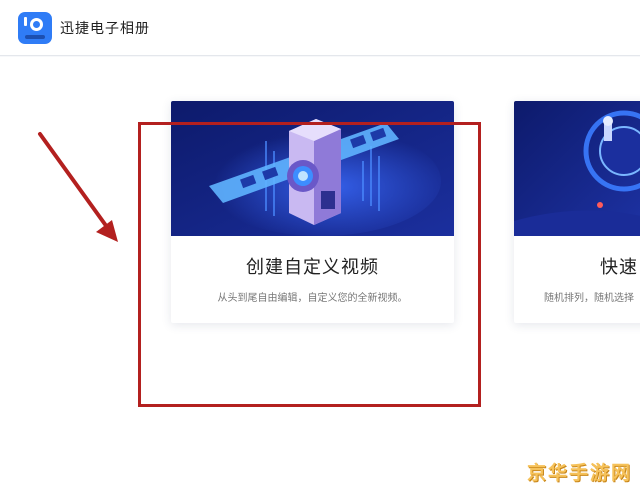  Describe the element at coordinates (78, 187) in the screenshot. I see `pointer-arrow-icon` at that location.